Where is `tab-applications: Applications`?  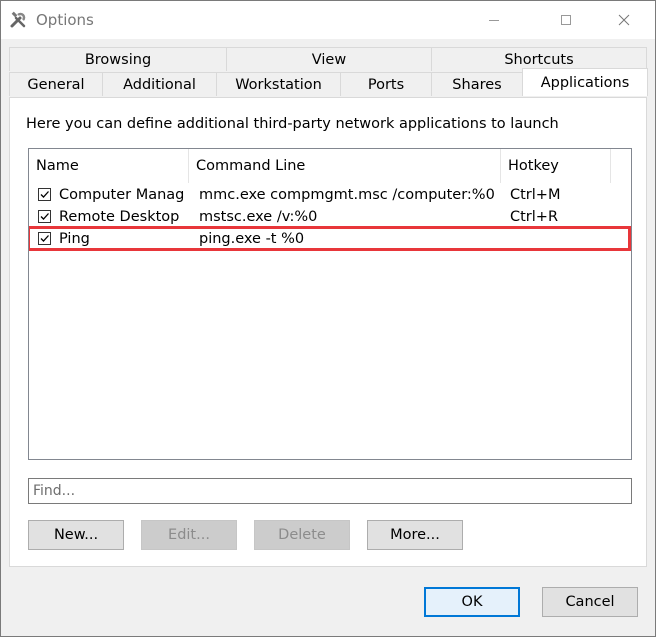
tab-applications: Applications is located at coordinates (585, 82).